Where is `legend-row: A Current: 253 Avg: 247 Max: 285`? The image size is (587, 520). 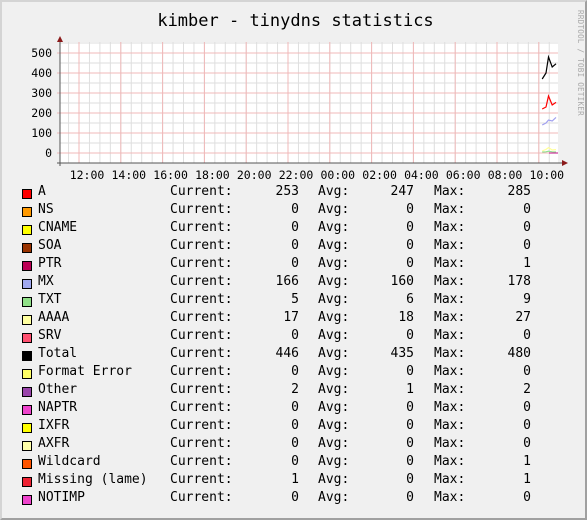 legend-row: A Current: 253 Avg: 247 Max: 285 is located at coordinates (294, 193).